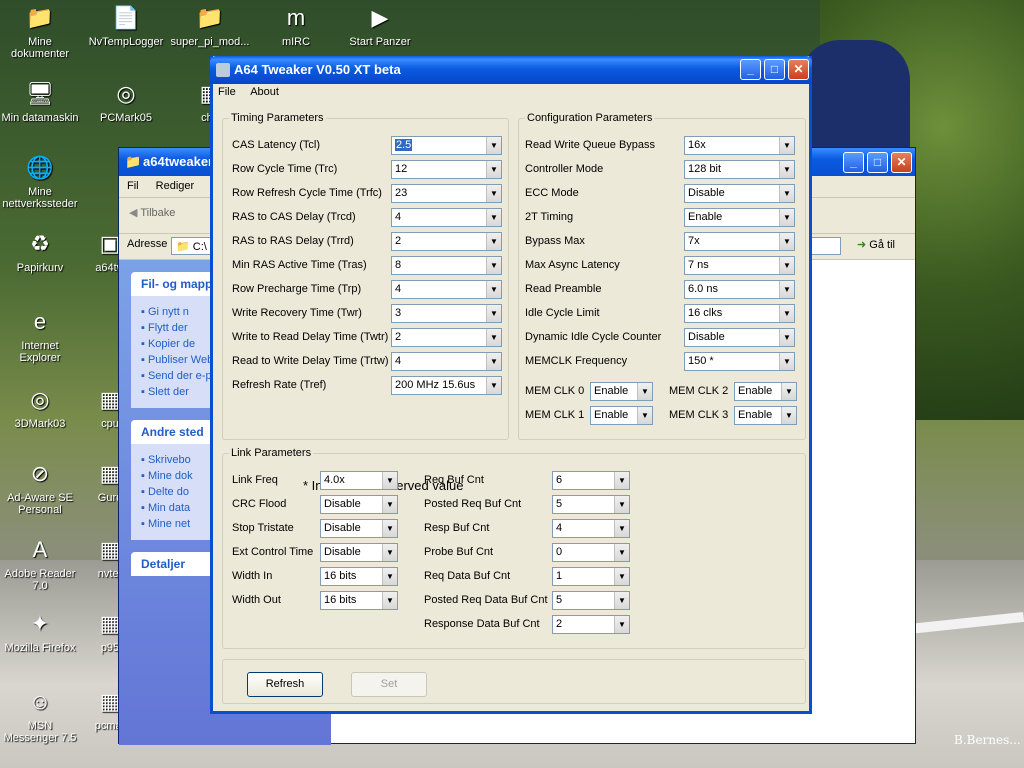  Describe the element at coordinates (739, 337) in the screenshot. I see `dynamic-idle-cycle-counter-select: Disable ▼` at that location.